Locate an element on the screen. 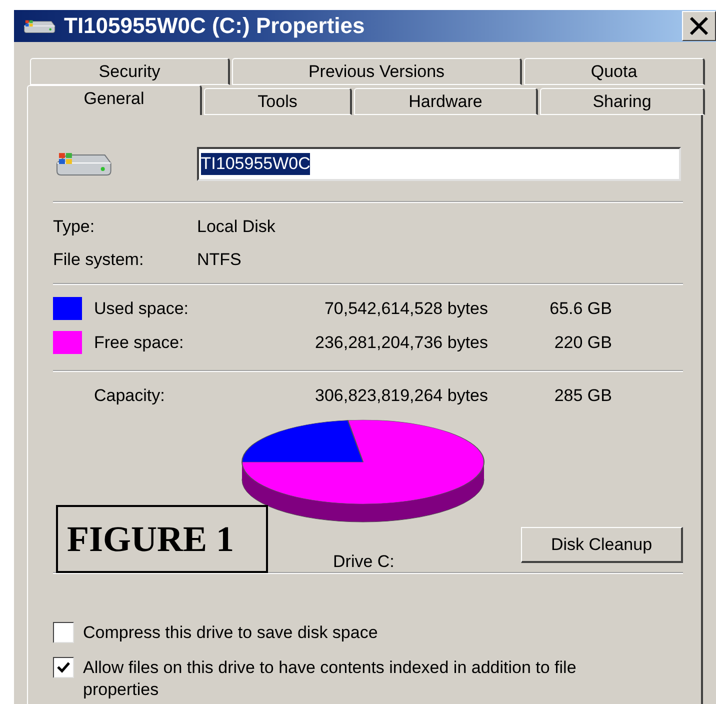 The height and width of the screenshot is (704, 716). tab: Sharing is located at coordinates (622, 101).